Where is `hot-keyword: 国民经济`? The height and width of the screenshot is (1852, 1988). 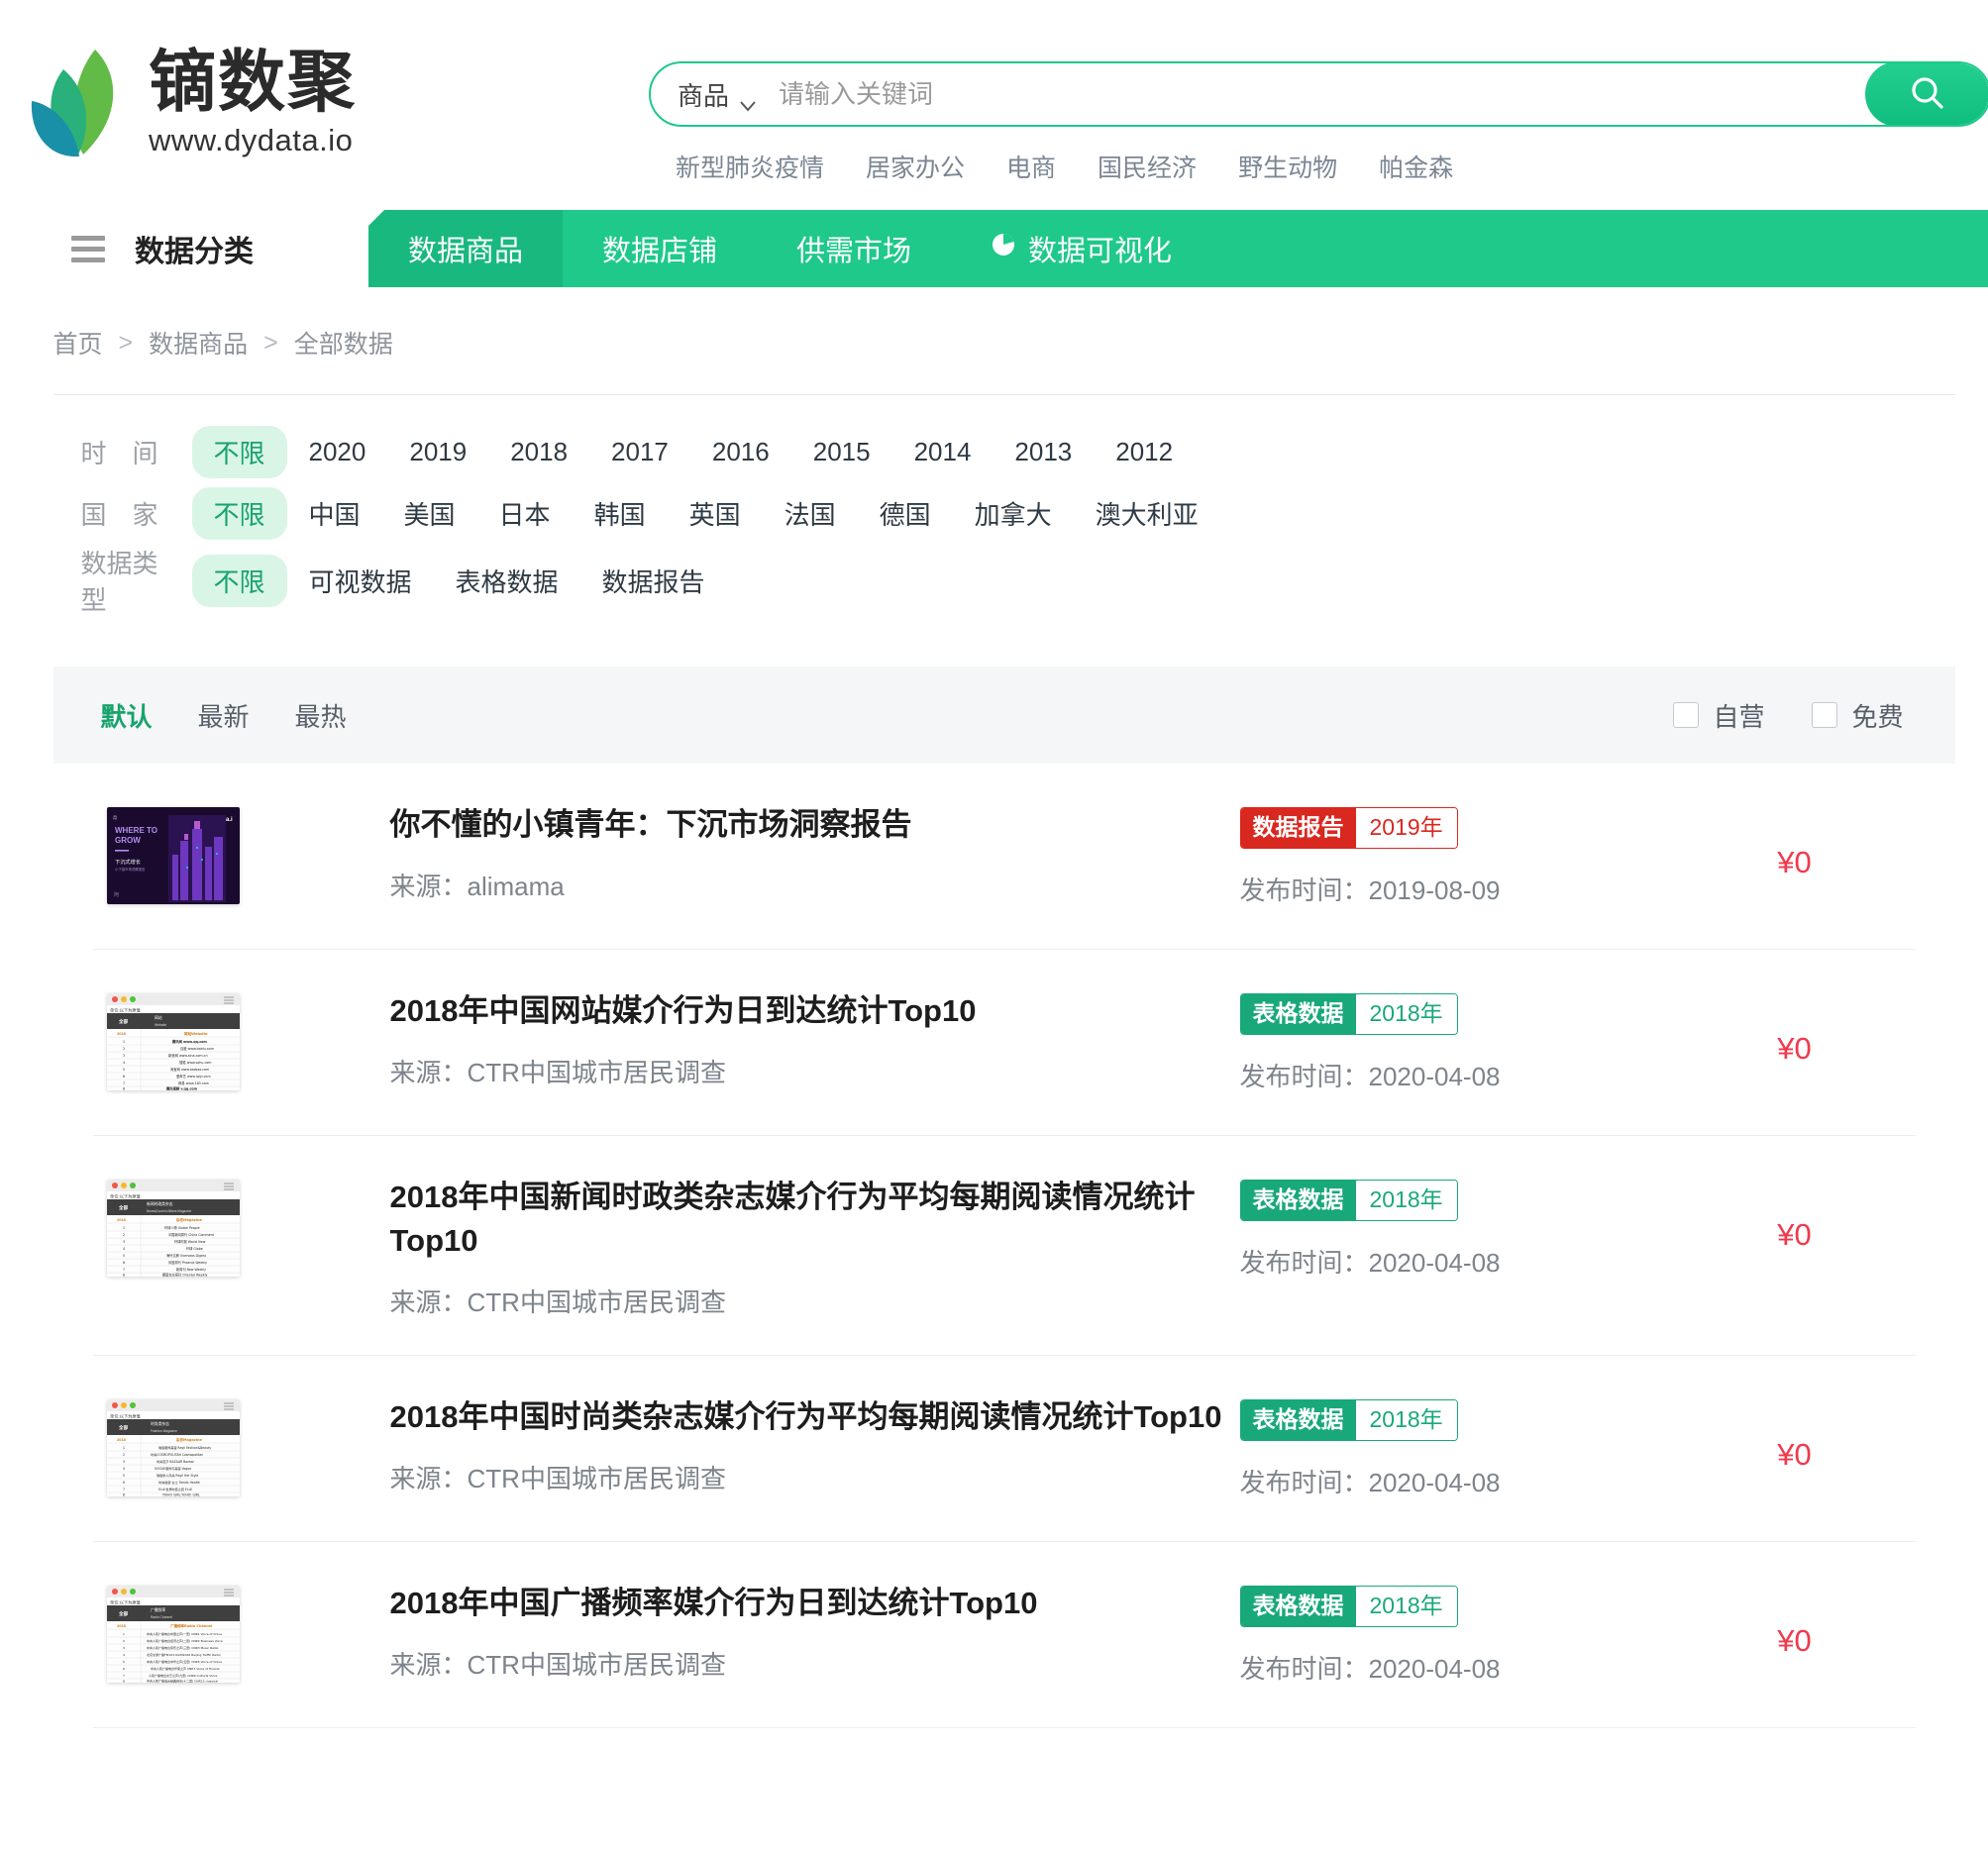
hot-keyword: 国民经济 is located at coordinates (1147, 166).